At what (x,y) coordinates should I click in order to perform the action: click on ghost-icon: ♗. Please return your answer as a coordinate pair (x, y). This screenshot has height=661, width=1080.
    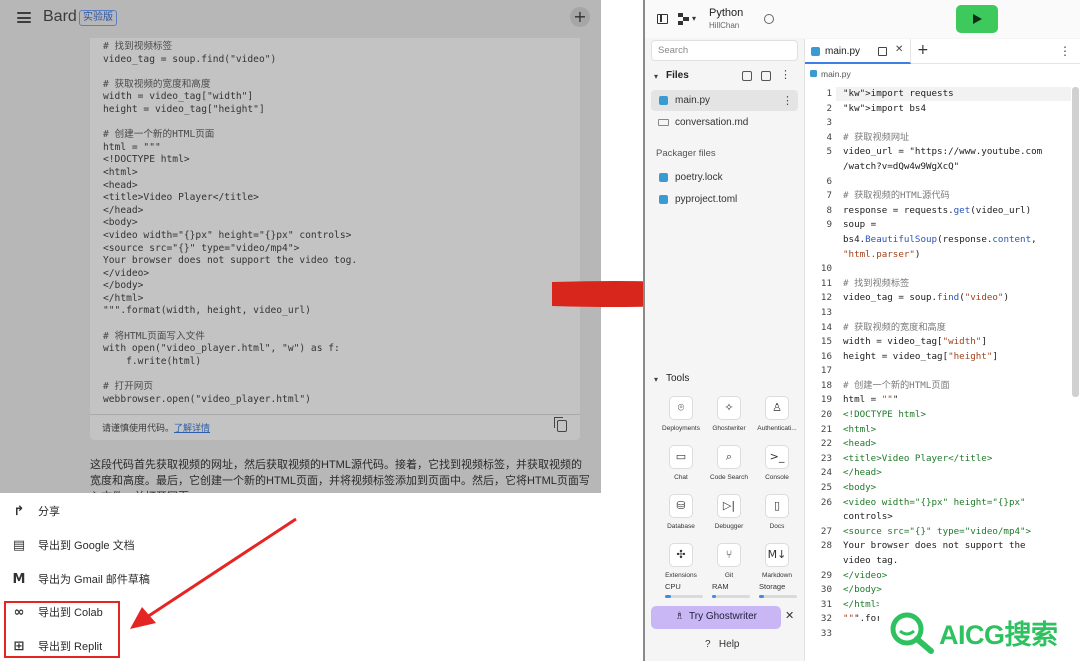
    Looking at the image, I should click on (679, 616).